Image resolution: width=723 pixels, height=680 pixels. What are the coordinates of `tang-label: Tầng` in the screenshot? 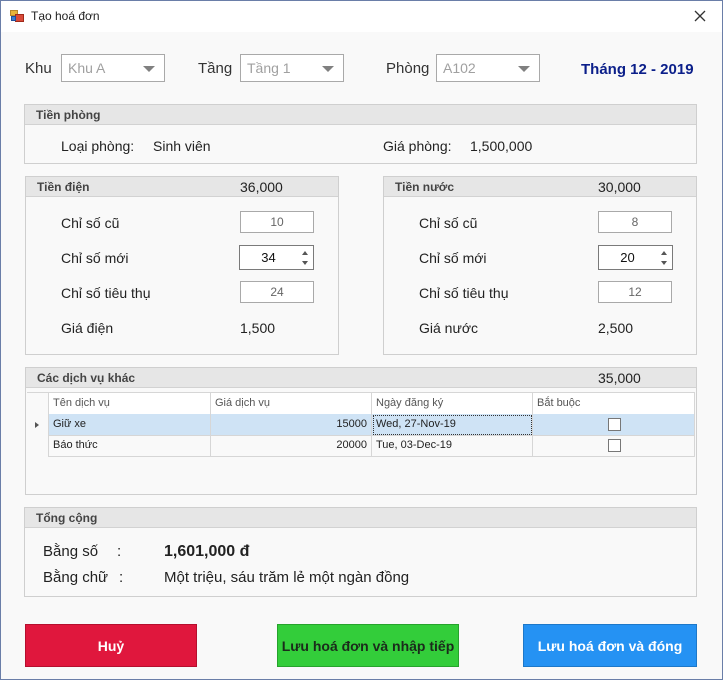 It's located at (215, 68).